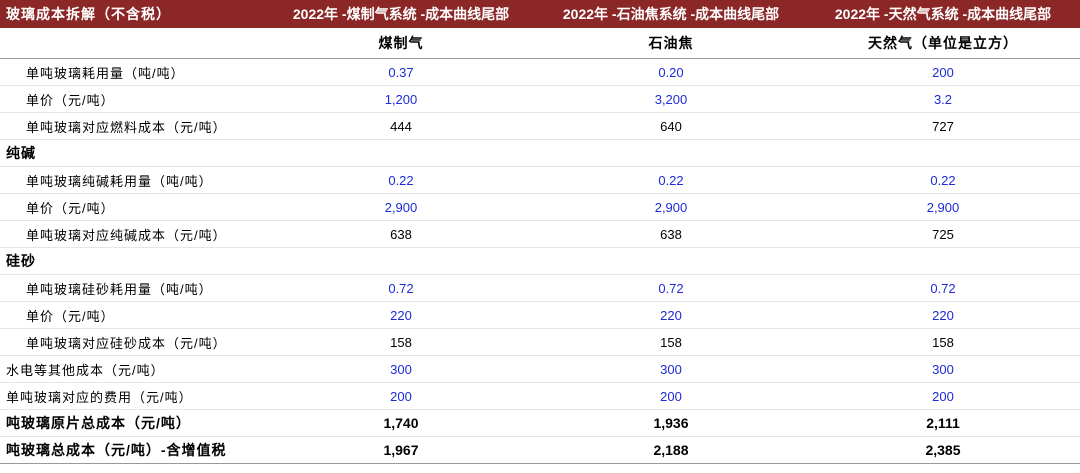 Image resolution: width=1080 pixels, height=473 pixels. What do you see at coordinates (401, 126) in the screenshot?
I see `cell-value: 444` at bounding box center [401, 126].